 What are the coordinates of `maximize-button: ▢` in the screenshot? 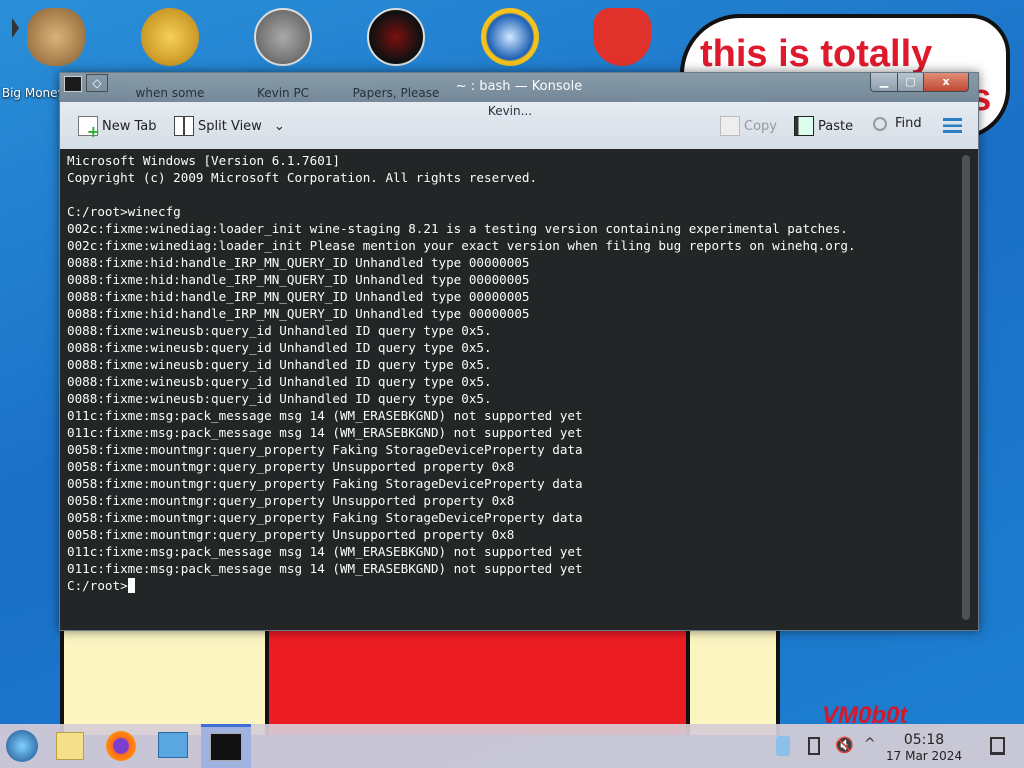 It's located at (910, 82).